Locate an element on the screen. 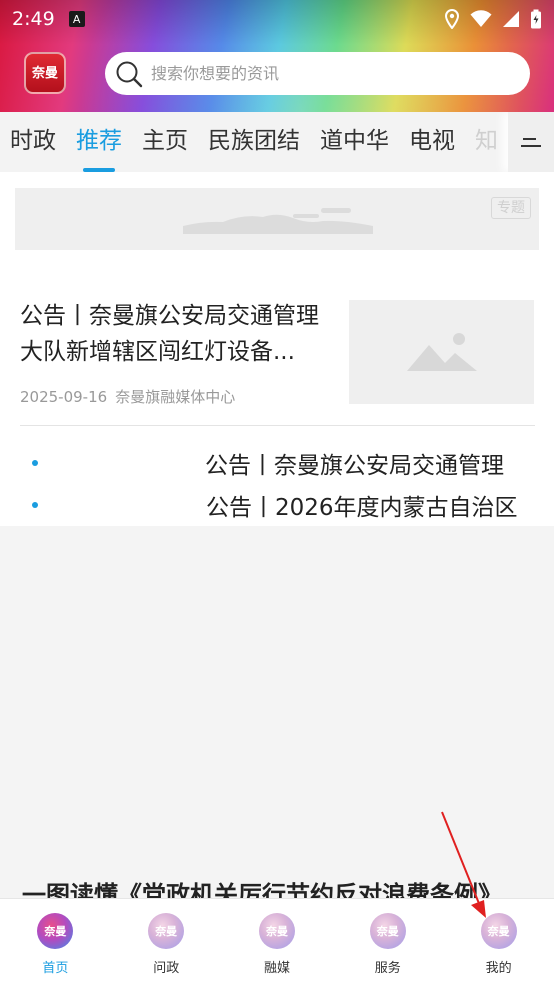  marquee-item: 公告丨2026年度内蒙古自治区 is located at coordinates (270, 504).